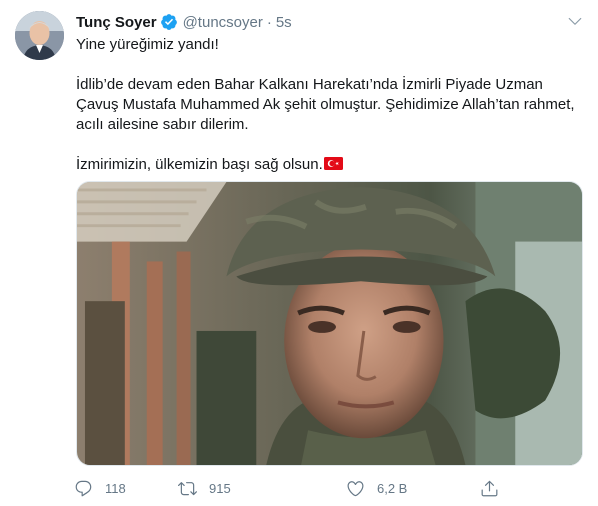 Image resolution: width=598 pixels, height=506 pixels. What do you see at coordinates (575, 21) in the screenshot?
I see `caret-down-icon` at bounding box center [575, 21].